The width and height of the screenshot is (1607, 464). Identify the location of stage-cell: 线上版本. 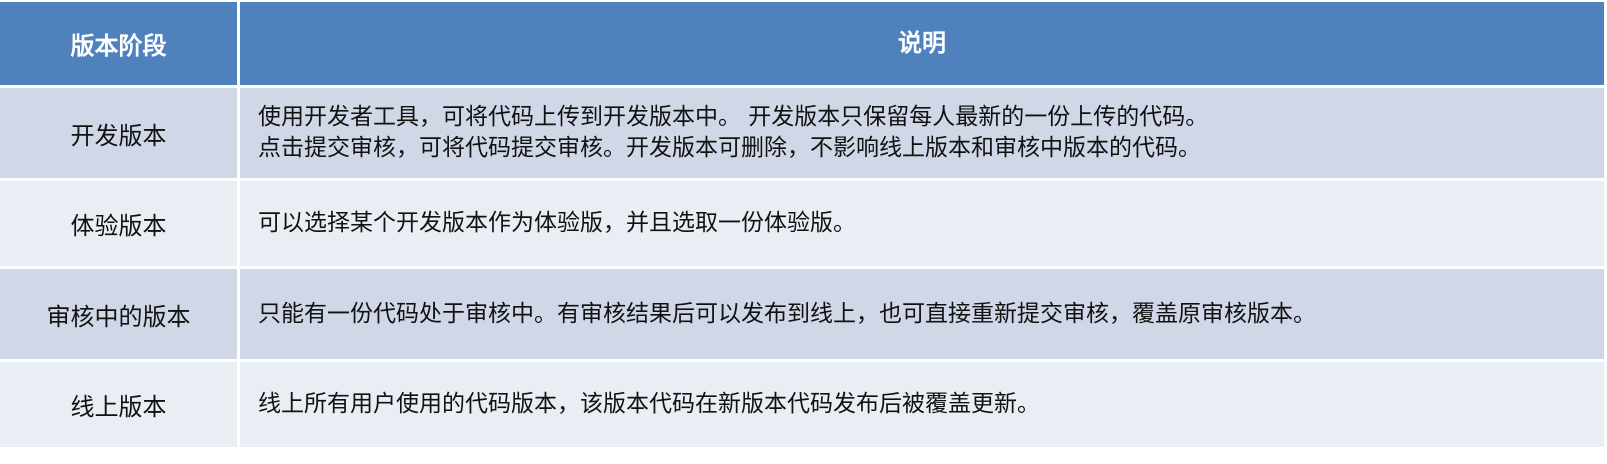
(120, 404).